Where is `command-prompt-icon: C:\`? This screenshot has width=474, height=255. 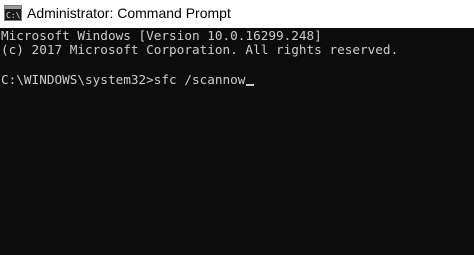
command-prompt-icon: C:\ is located at coordinates (13, 13).